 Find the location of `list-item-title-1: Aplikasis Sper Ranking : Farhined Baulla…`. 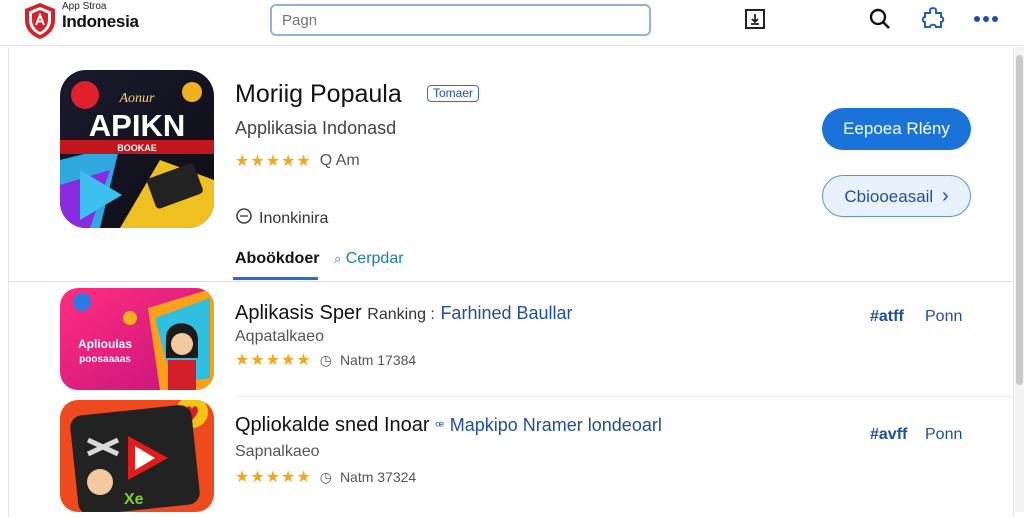

list-item-title-1: Aplikasis Sper Ranking : Farhined Baulla… is located at coordinates (404, 313).